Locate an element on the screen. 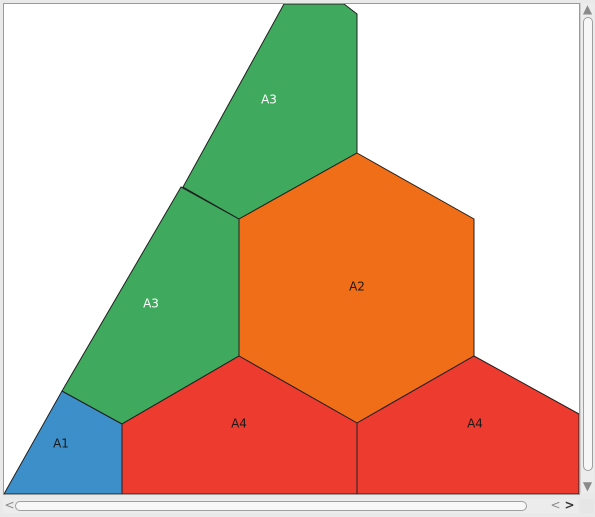  scroll-up-icon: ▲ is located at coordinates (587, 9).